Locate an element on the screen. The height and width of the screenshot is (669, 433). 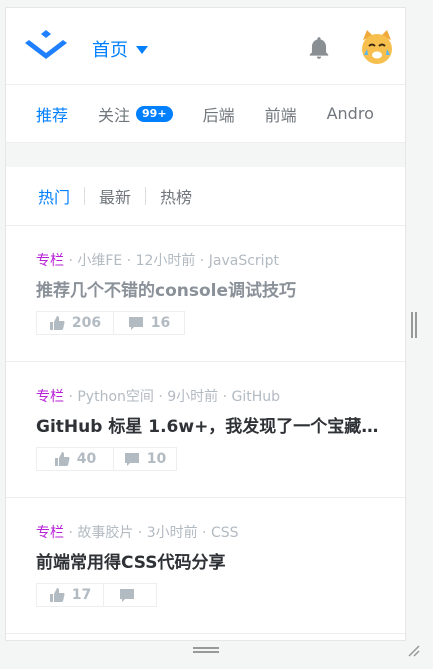
section-gap is located at coordinates (205, 155).